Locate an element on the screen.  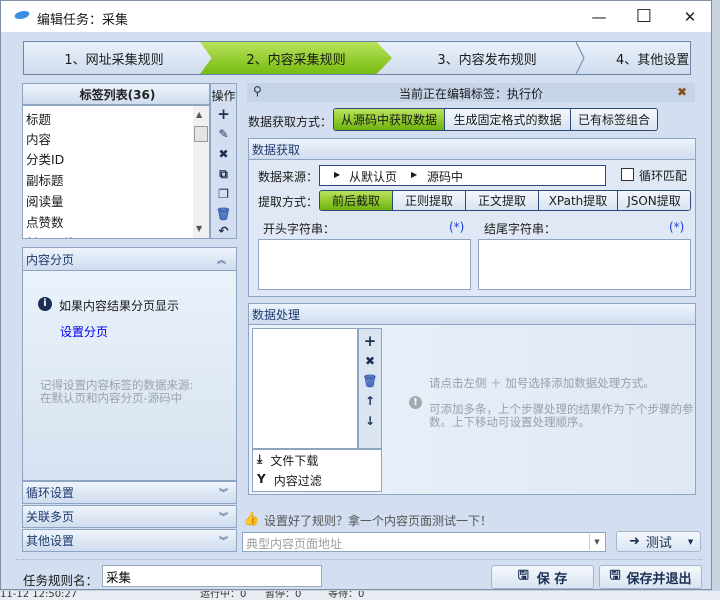
tag-list: 标题 内容 分类ID 副标题 阅读量 点赞数 封面图片 ▲ ▼ is located at coordinates (116, 172).